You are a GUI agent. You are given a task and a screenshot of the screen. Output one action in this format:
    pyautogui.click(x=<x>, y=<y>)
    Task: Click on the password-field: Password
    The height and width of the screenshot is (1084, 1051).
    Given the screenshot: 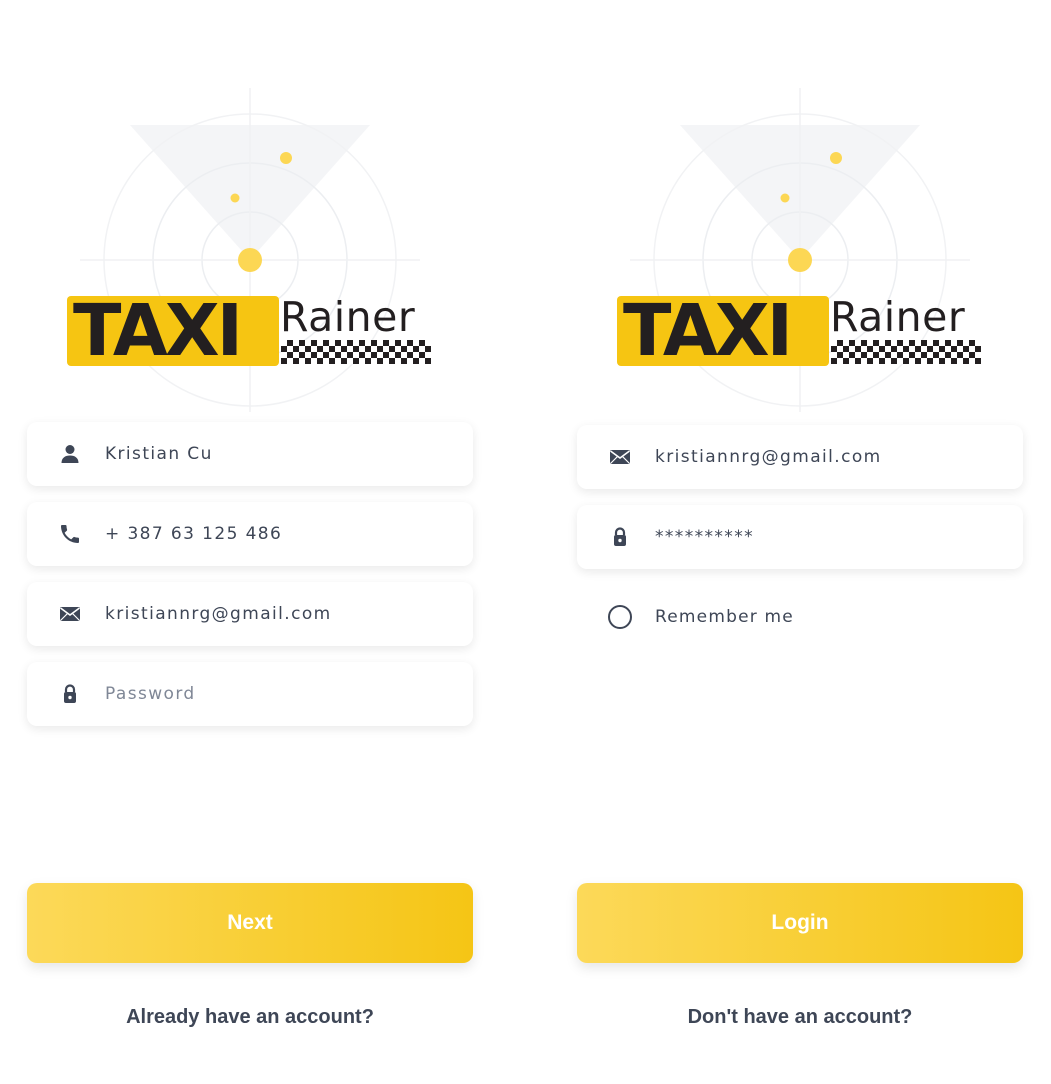 What is the action you would take?
    pyautogui.click(x=250, y=694)
    